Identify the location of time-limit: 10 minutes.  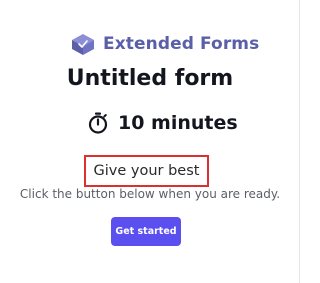
(162, 123).